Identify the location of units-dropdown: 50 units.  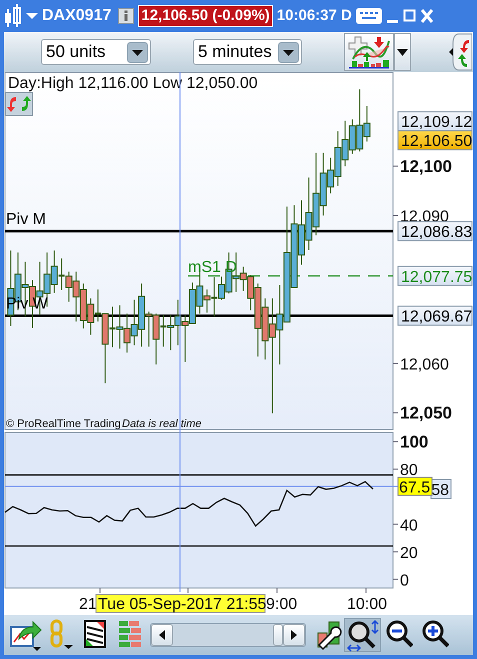
(96, 52).